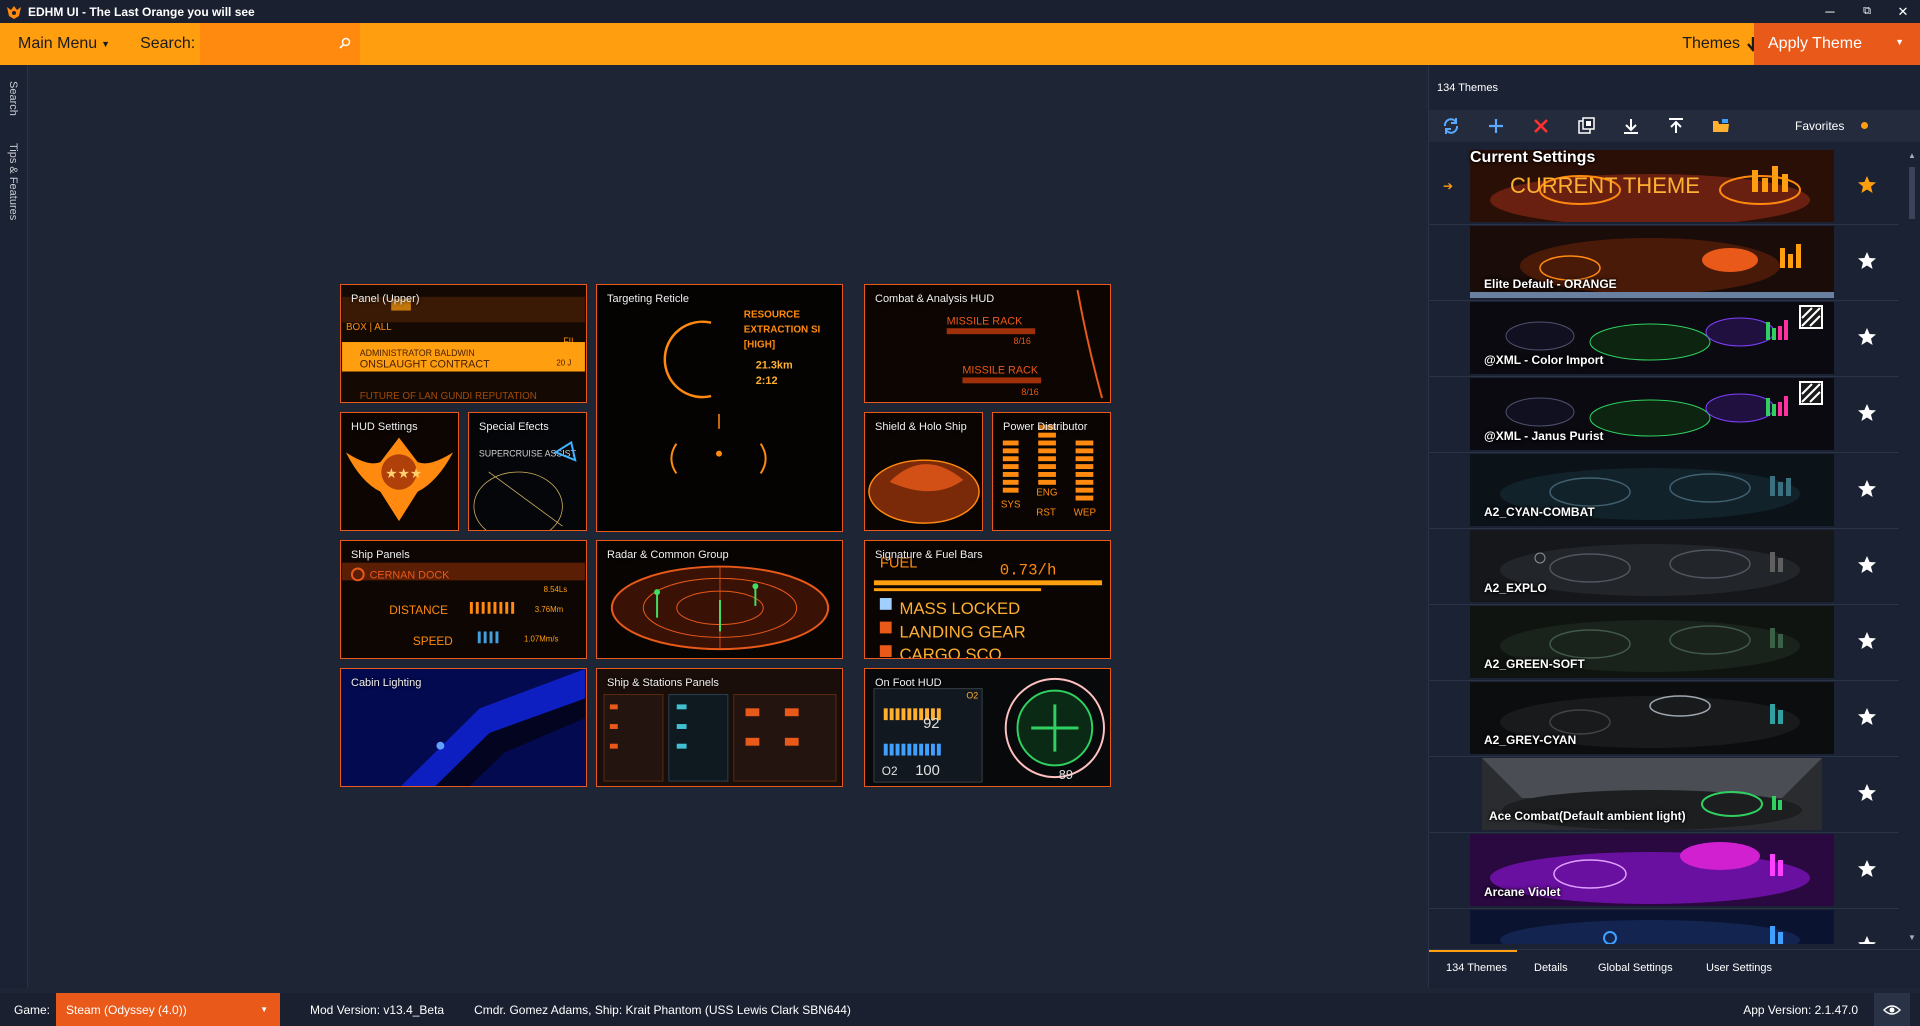 The height and width of the screenshot is (1026, 1920). I want to click on eye-button, so click(1892, 1009).